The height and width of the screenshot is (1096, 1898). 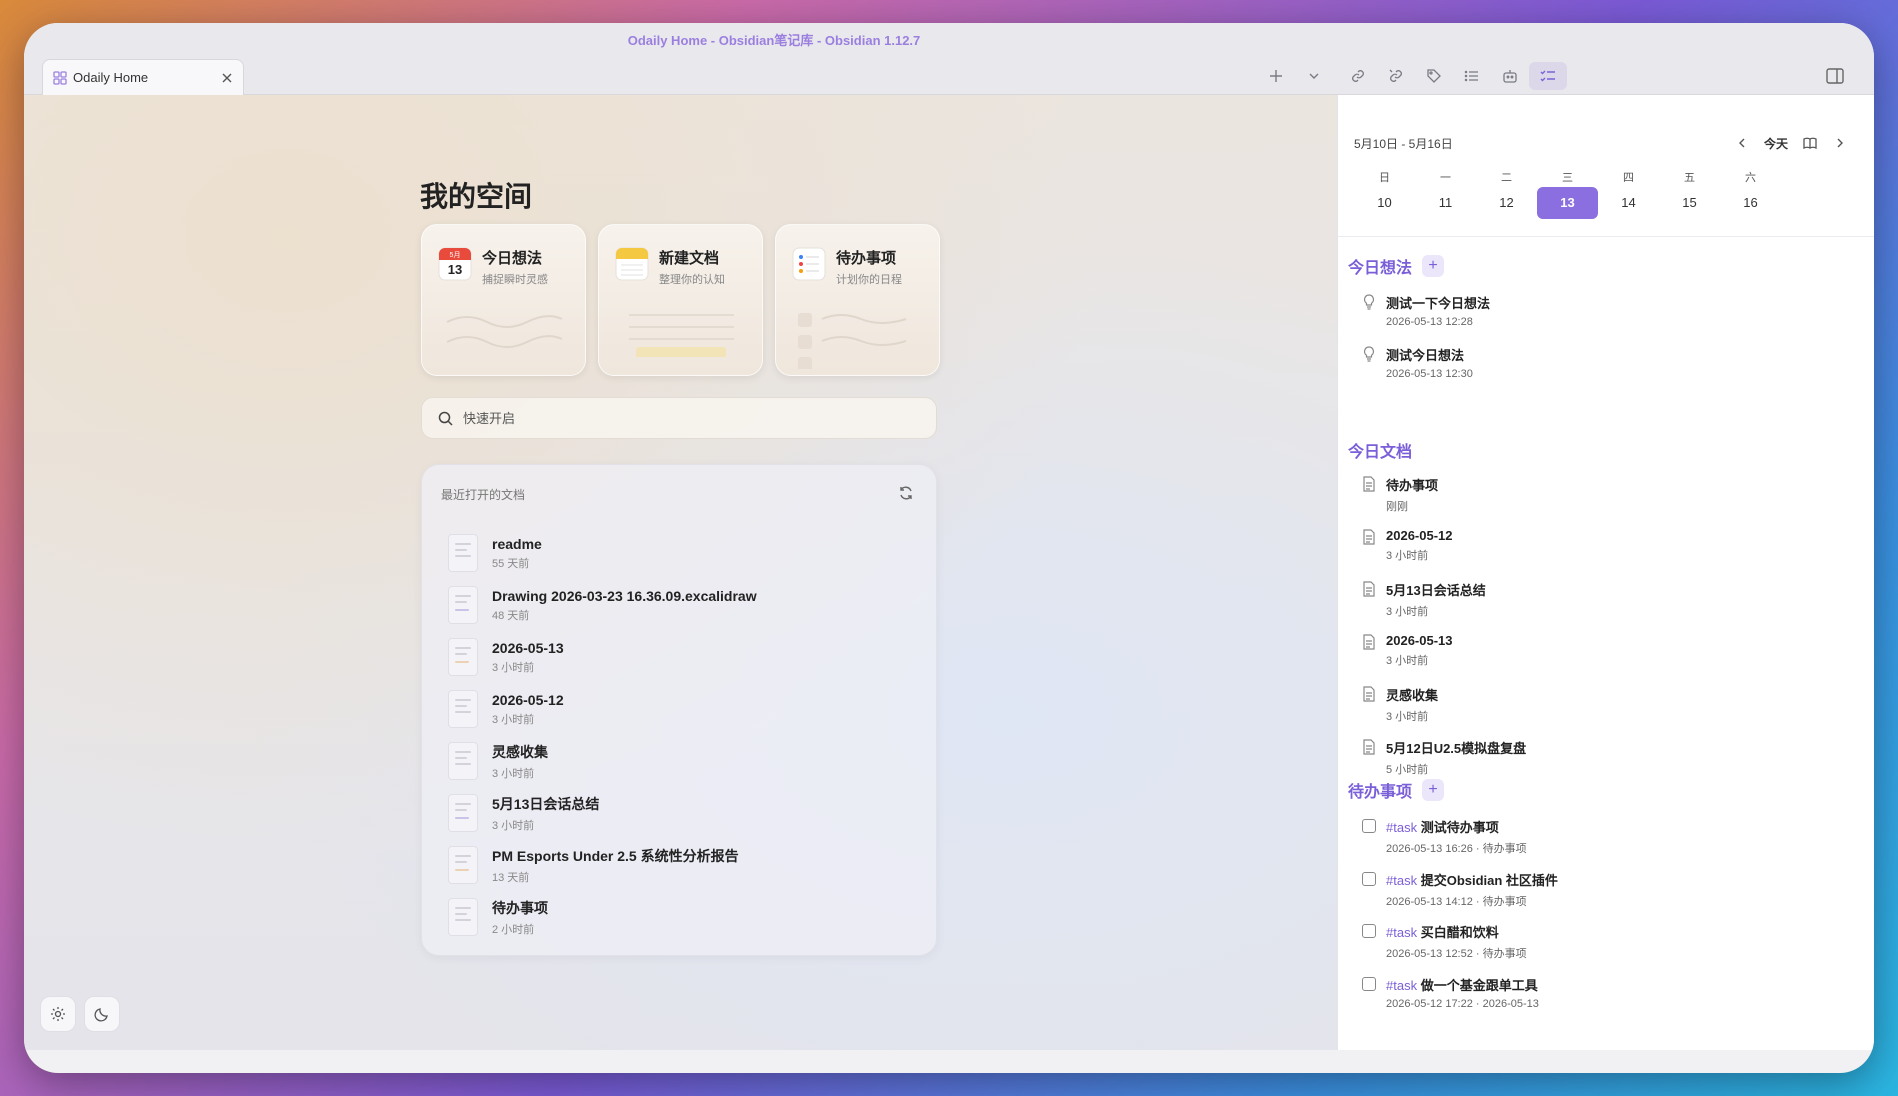 What do you see at coordinates (1459, 932) in the screenshot?
I see `item-name: 买白醋和饮料` at bounding box center [1459, 932].